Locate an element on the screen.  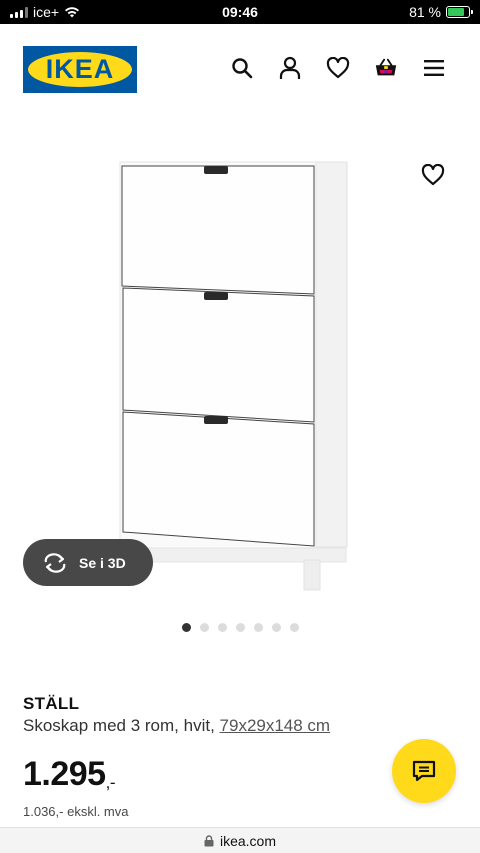
browser-url-bar: ikea.com is located at coordinates (240, 840).